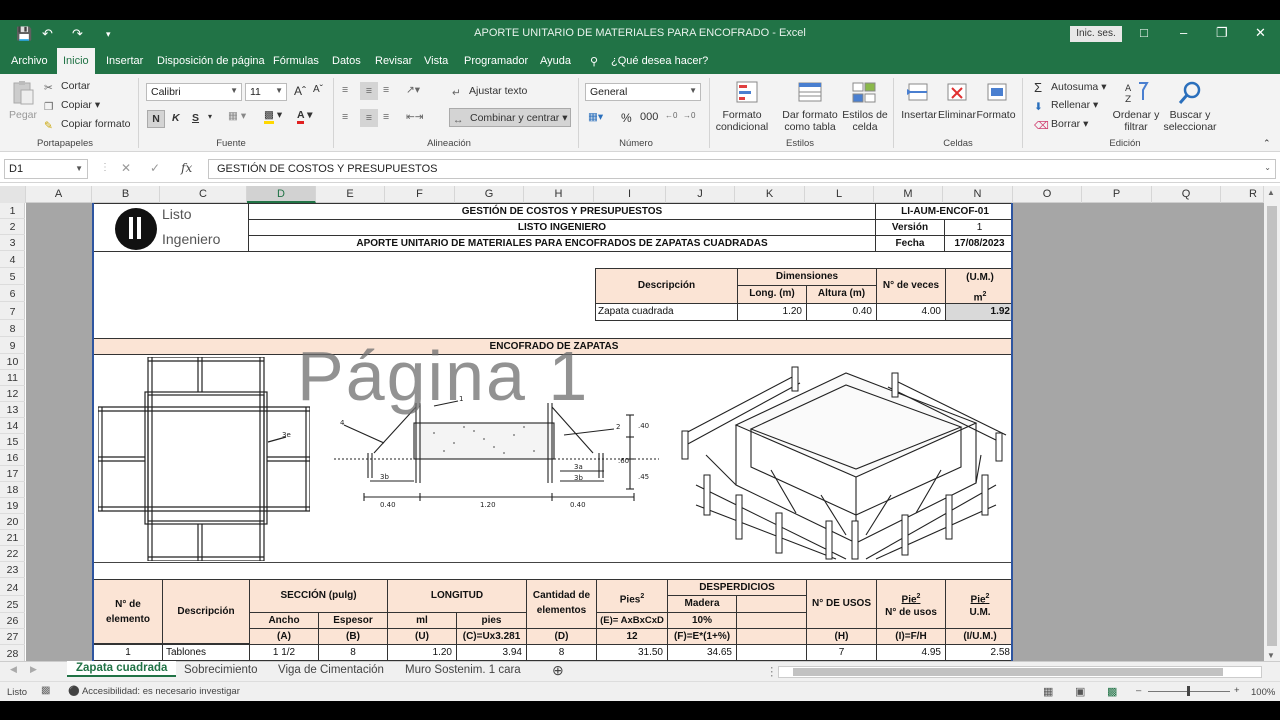 This screenshot has width=1280, height=720. I want to click on italic-button: K, so click(176, 118).